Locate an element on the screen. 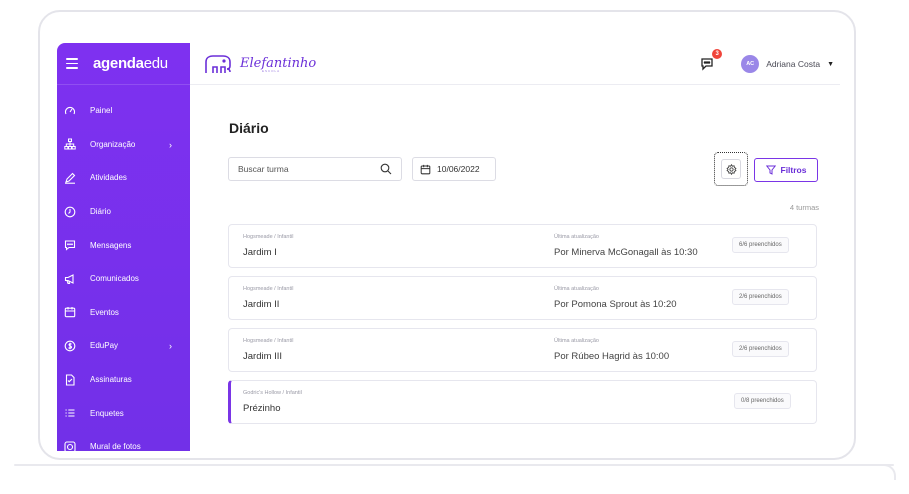  sidebar-item-label: Organização is located at coordinates (113, 144).